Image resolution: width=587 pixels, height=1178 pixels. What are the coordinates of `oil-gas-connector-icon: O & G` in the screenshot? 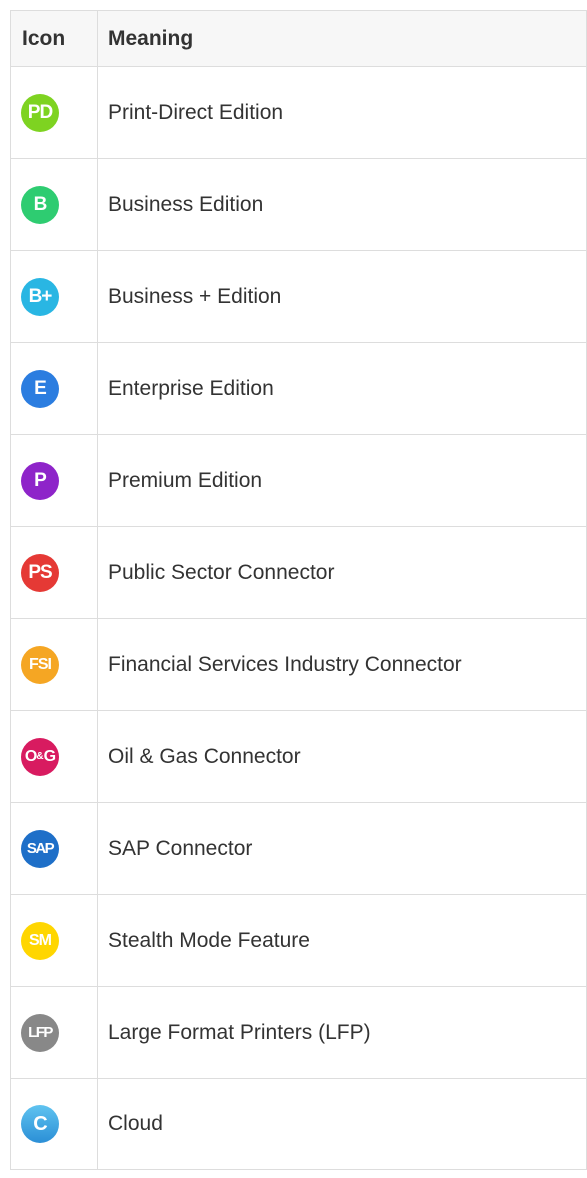 It's located at (40, 756).